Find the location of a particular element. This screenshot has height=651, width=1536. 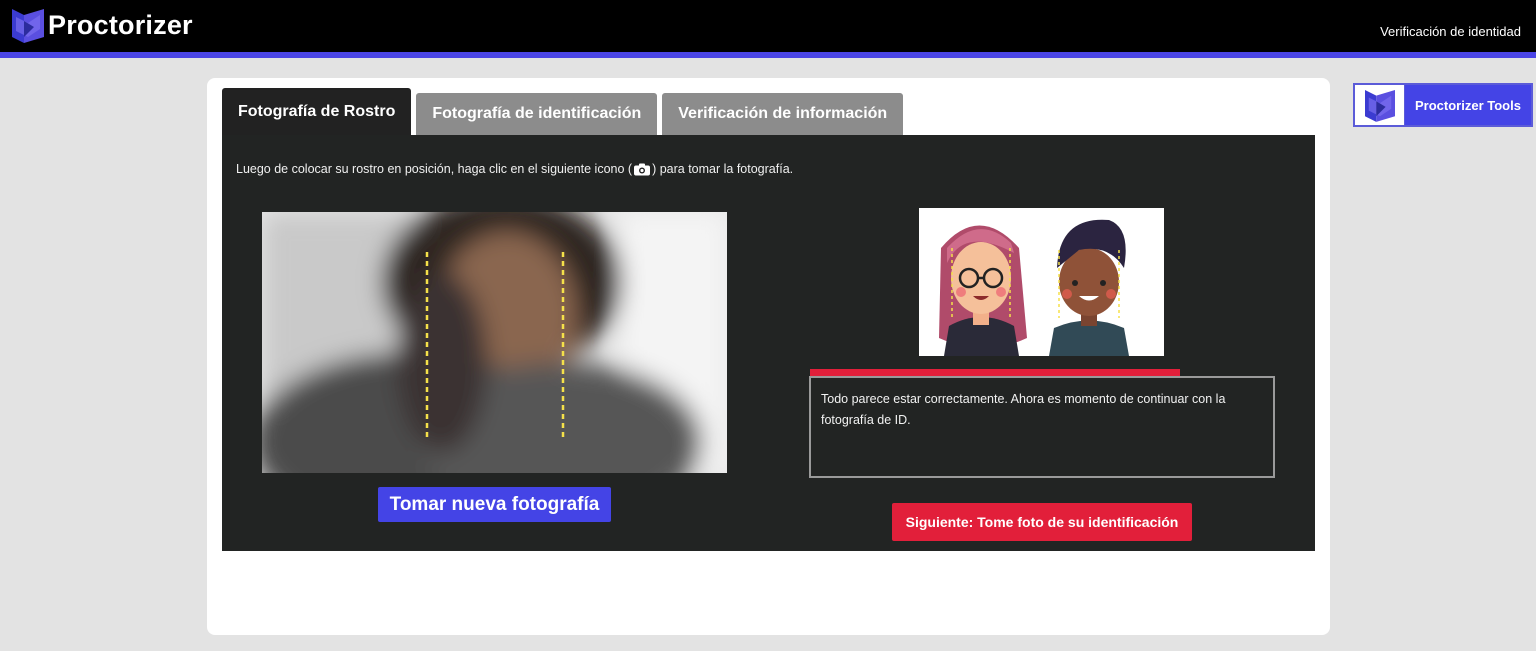

tab-id-photo: Fotografía de identificación is located at coordinates (537, 114).